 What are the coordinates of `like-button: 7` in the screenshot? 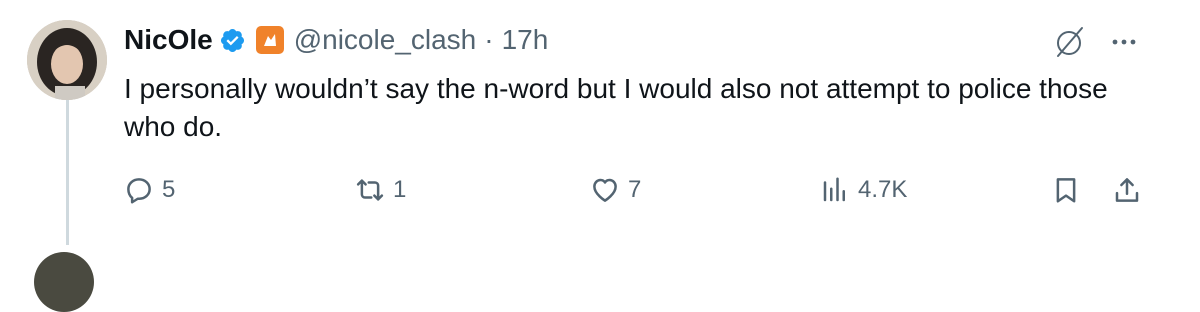 It's located at (615, 190).